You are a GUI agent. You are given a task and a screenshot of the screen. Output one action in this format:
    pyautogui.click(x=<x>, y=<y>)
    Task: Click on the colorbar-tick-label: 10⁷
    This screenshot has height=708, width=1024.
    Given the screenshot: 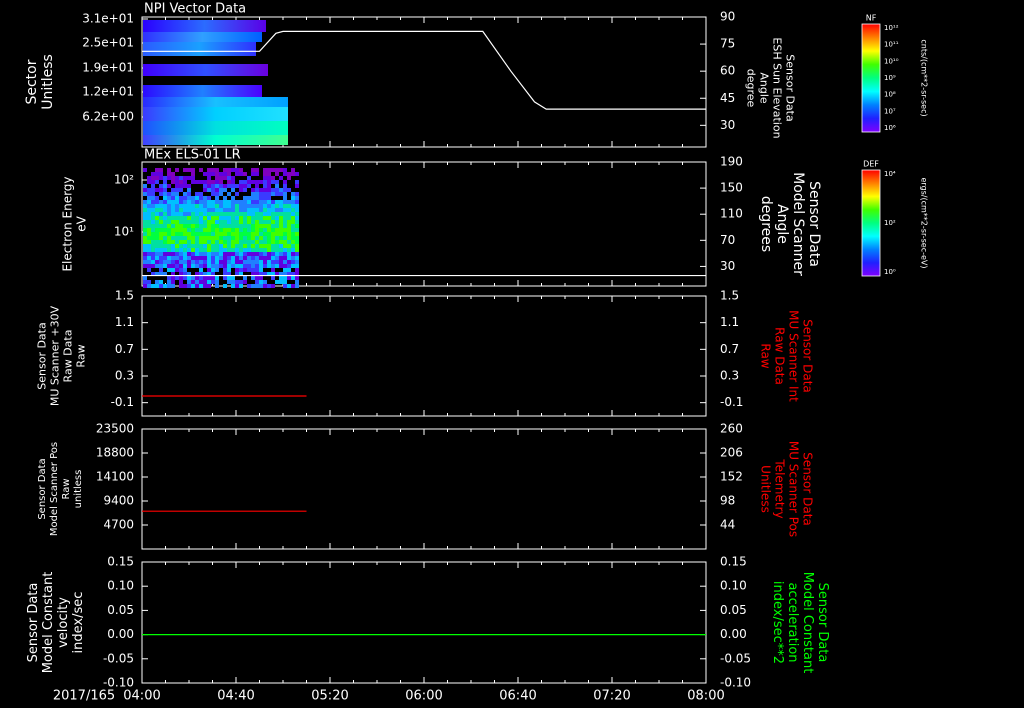 What is the action you would take?
    pyautogui.click(x=890, y=111)
    